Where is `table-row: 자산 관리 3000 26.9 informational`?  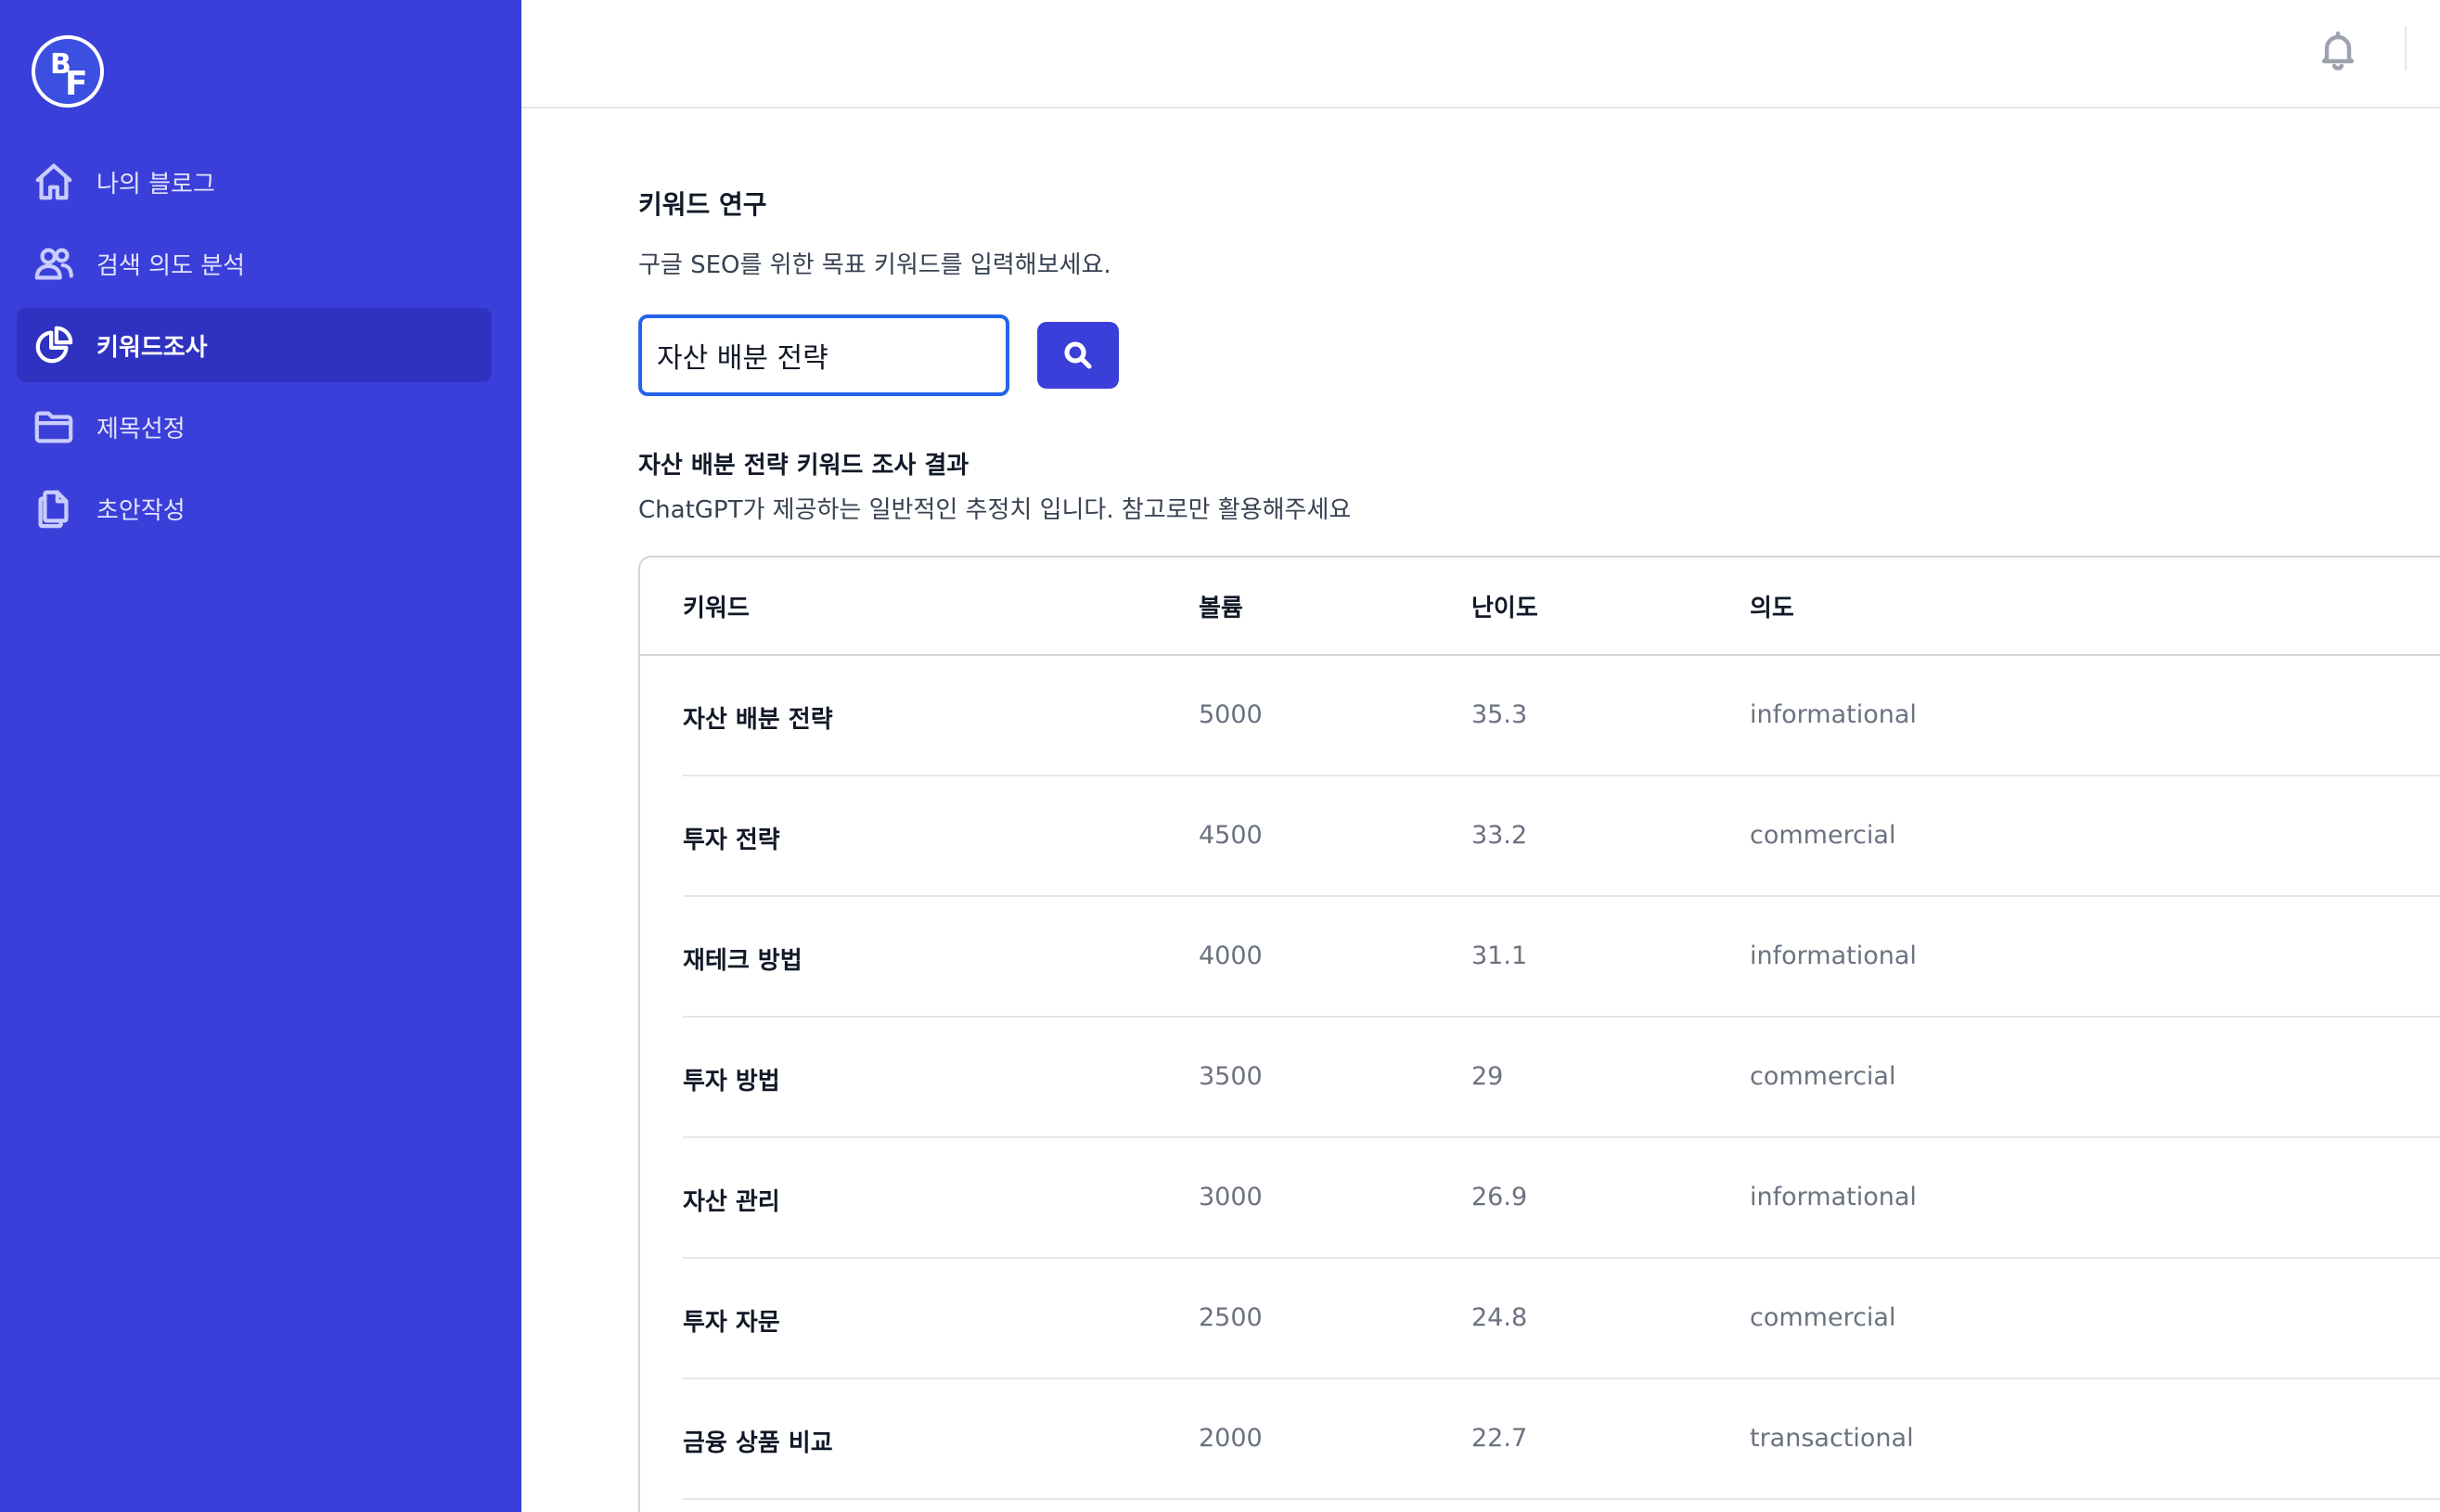
table-row: 자산 관리 3000 26.9 informational is located at coordinates (1561, 1199).